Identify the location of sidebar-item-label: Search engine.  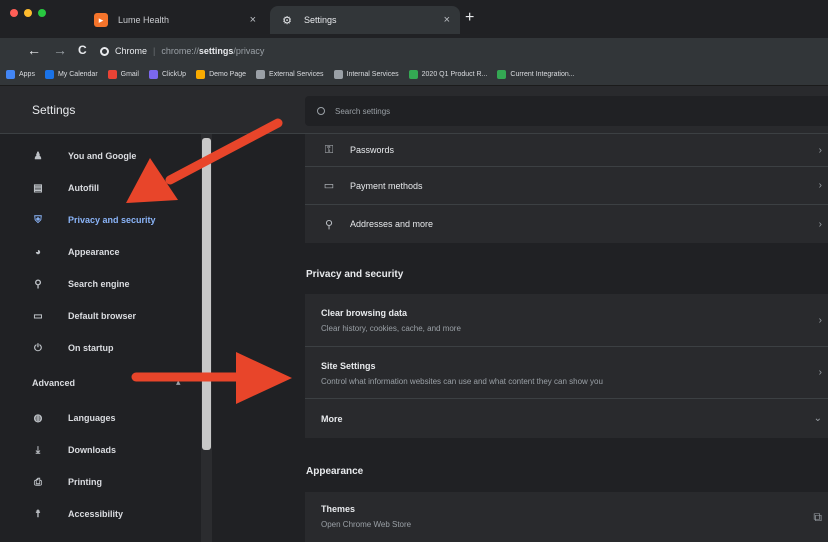
(99, 284).